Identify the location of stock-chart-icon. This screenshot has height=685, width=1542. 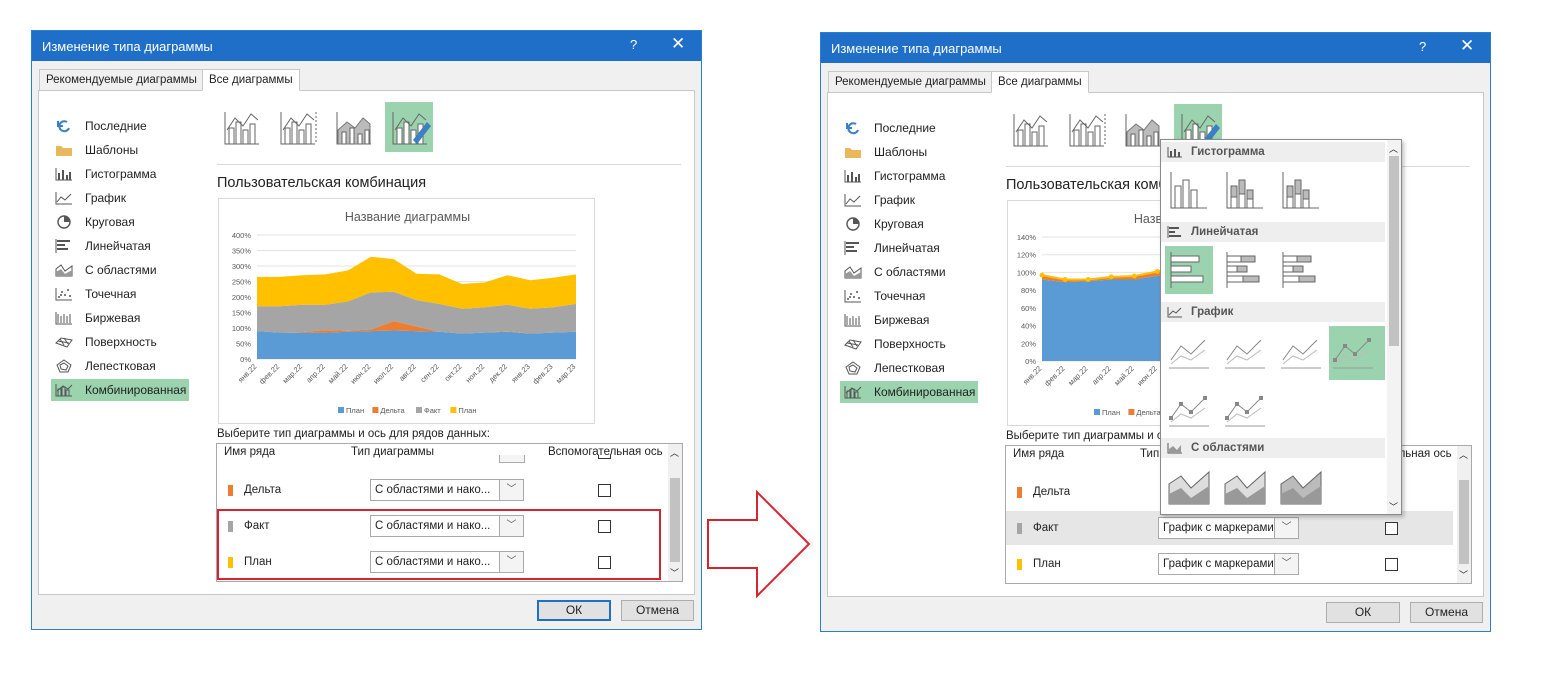
(852, 320).